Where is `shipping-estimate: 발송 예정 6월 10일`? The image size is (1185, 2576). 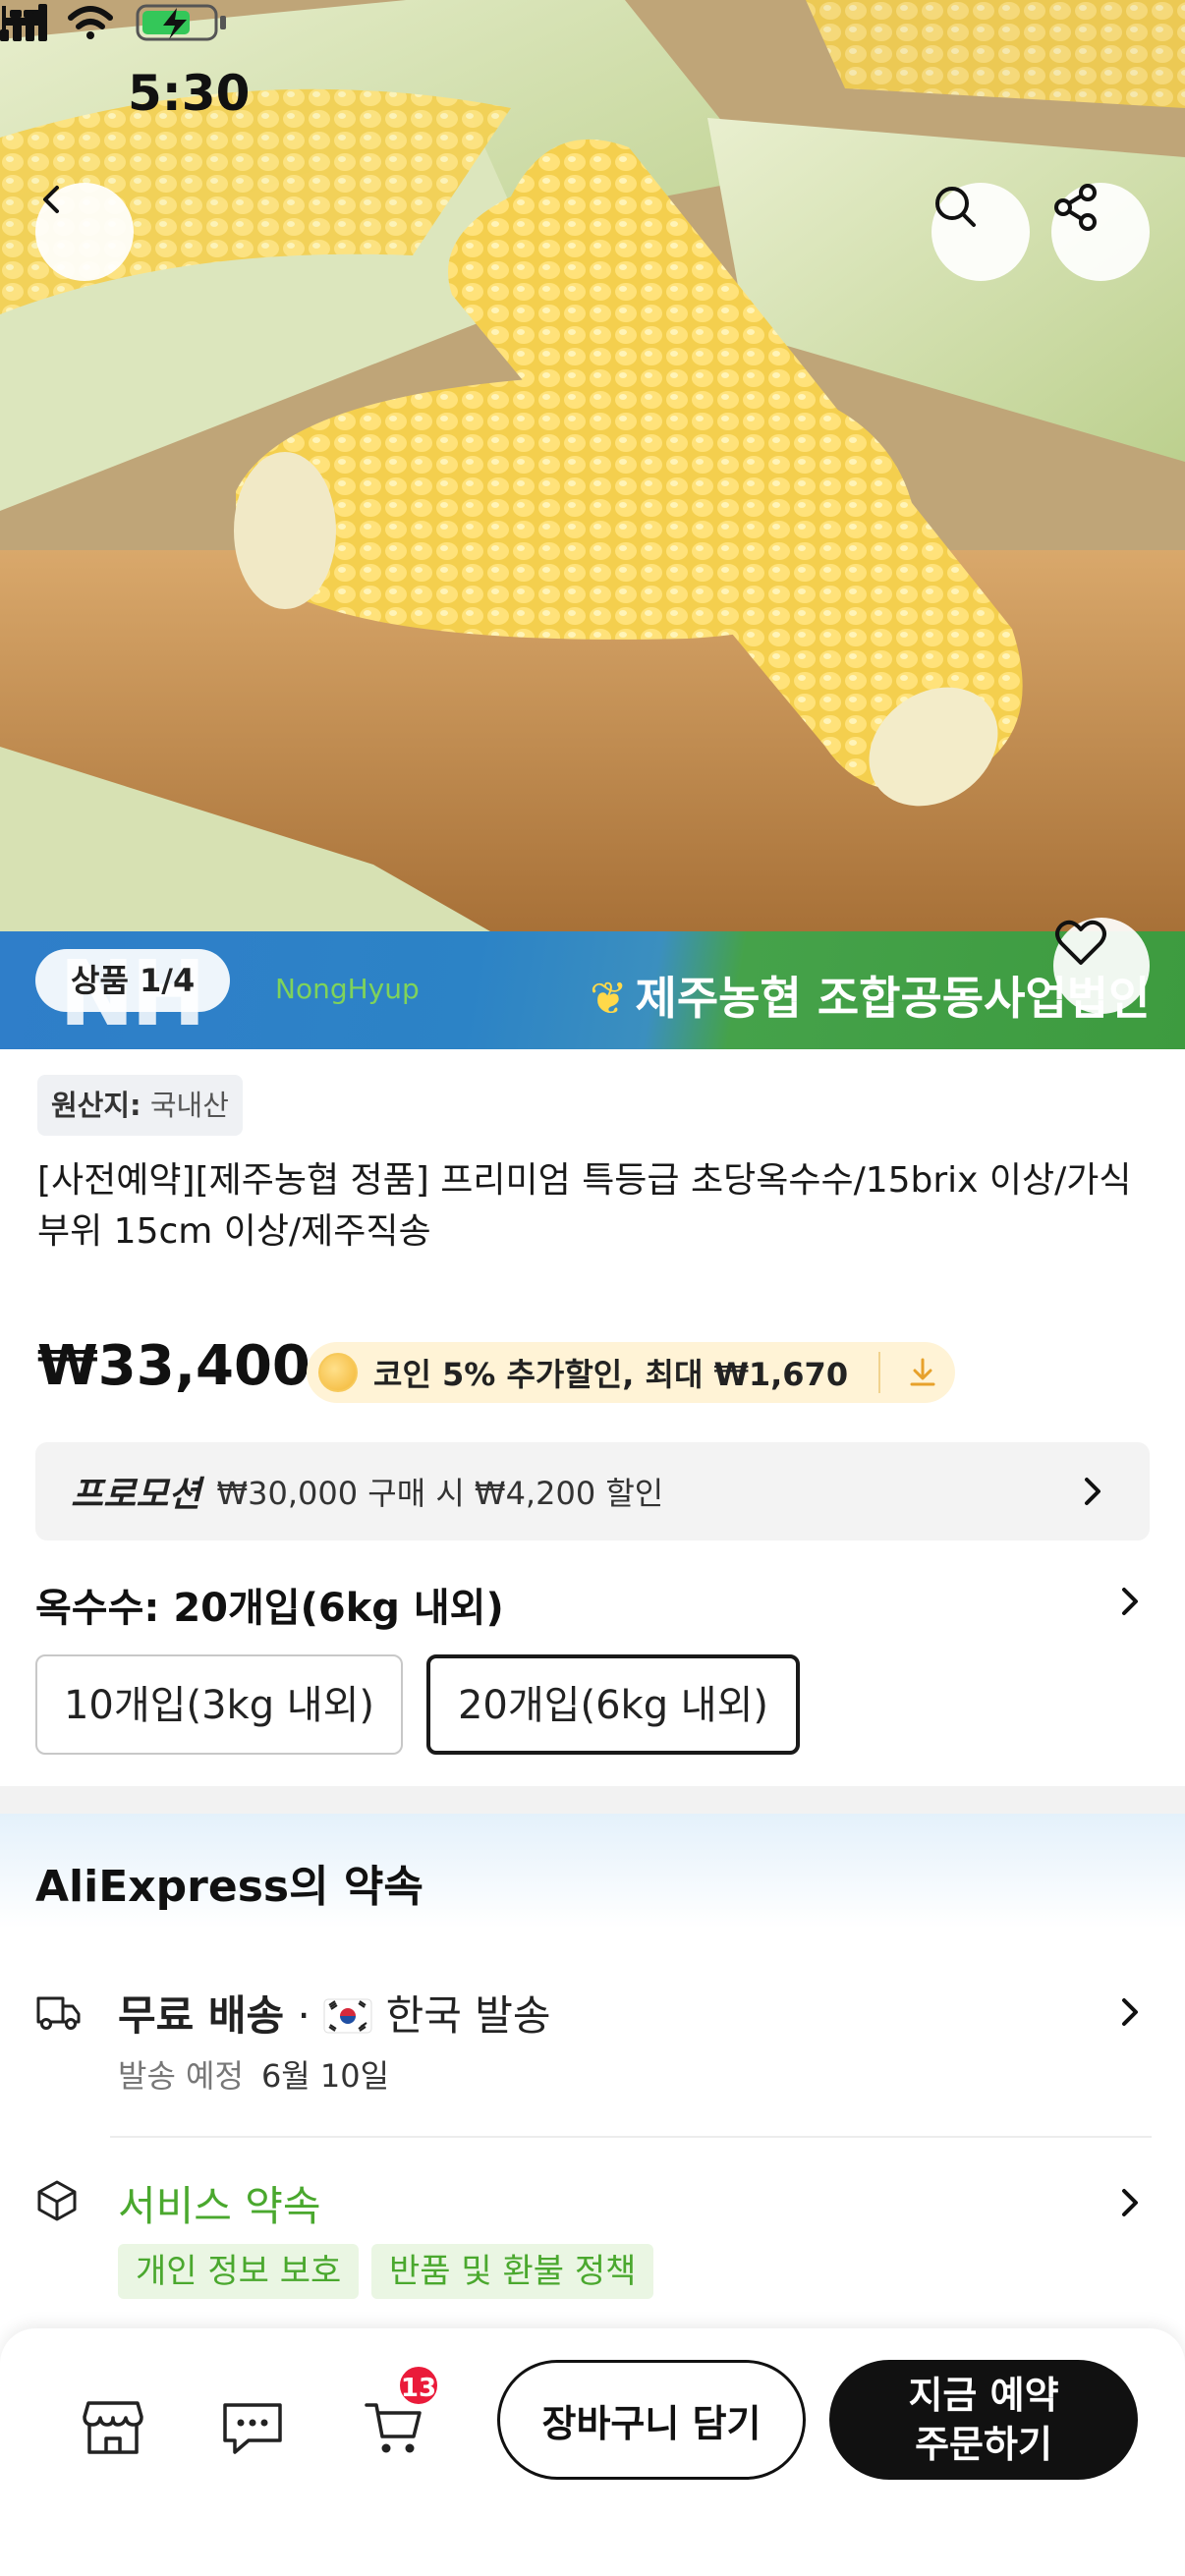 shipping-estimate: 발송 예정 6월 10일 is located at coordinates (254, 2074).